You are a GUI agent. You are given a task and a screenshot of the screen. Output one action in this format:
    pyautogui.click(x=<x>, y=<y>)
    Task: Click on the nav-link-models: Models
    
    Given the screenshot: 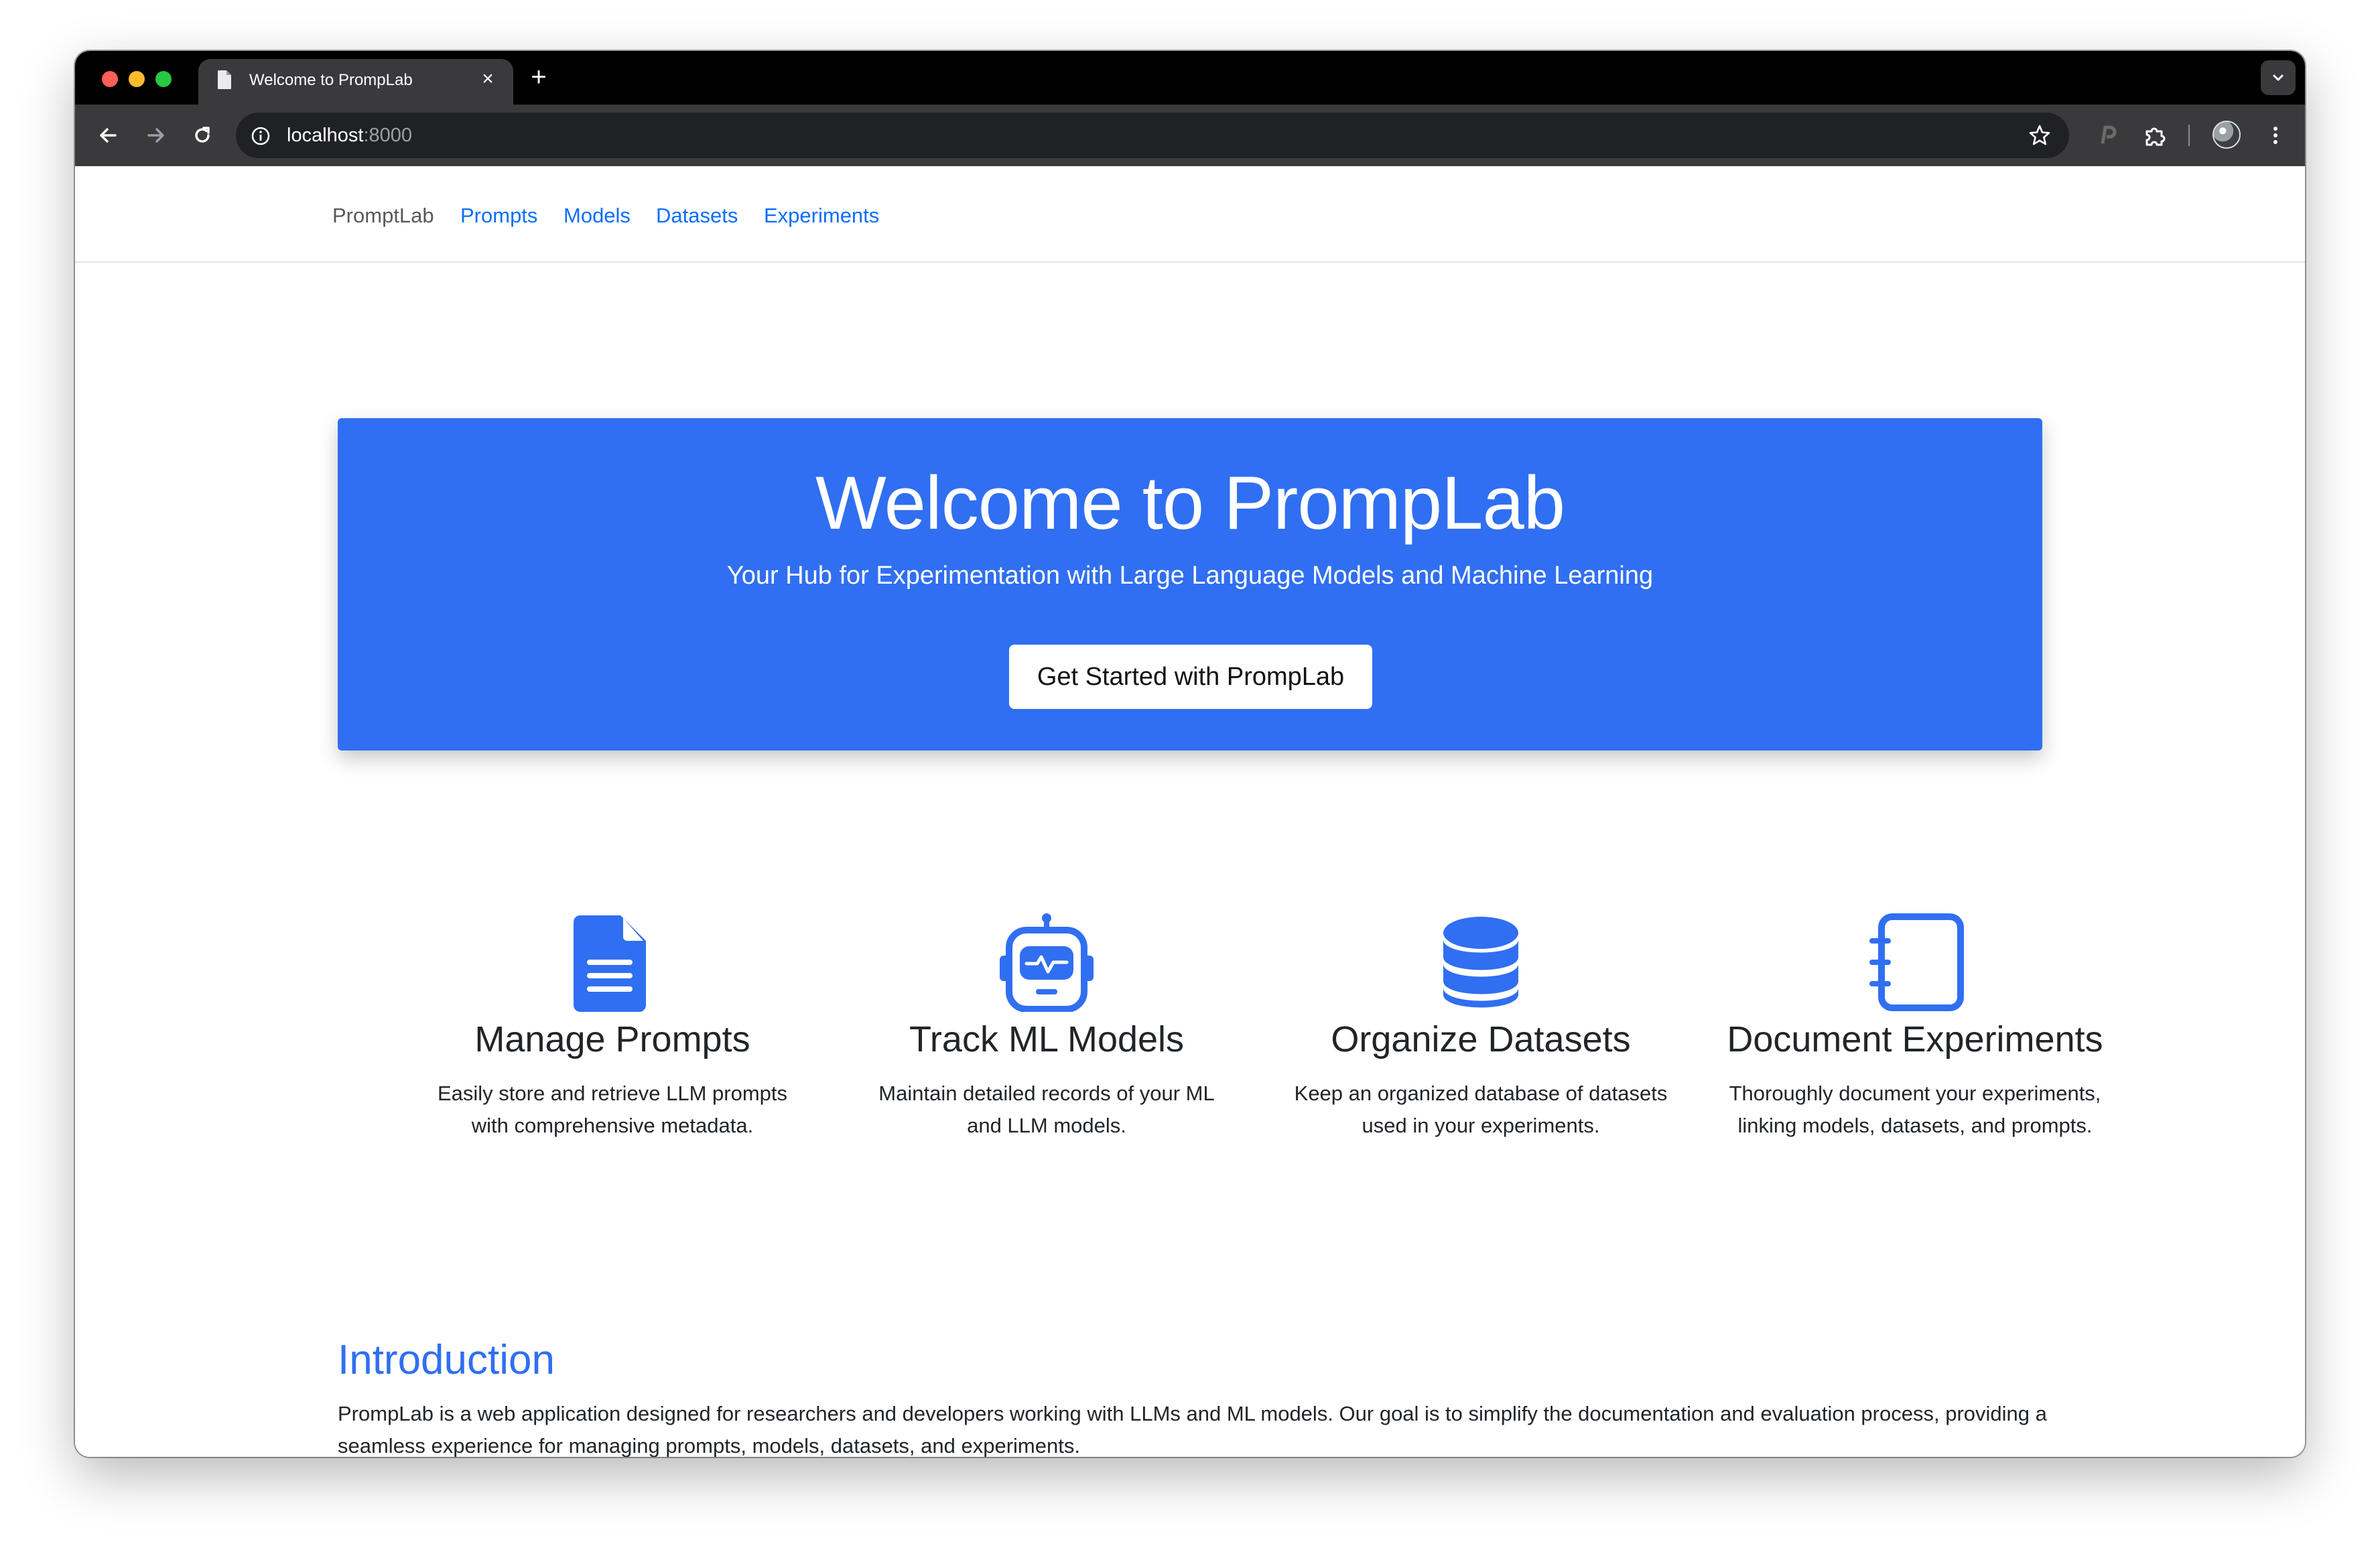 What is the action you would take?
    pyautogui.click(x=597, y=216)
    